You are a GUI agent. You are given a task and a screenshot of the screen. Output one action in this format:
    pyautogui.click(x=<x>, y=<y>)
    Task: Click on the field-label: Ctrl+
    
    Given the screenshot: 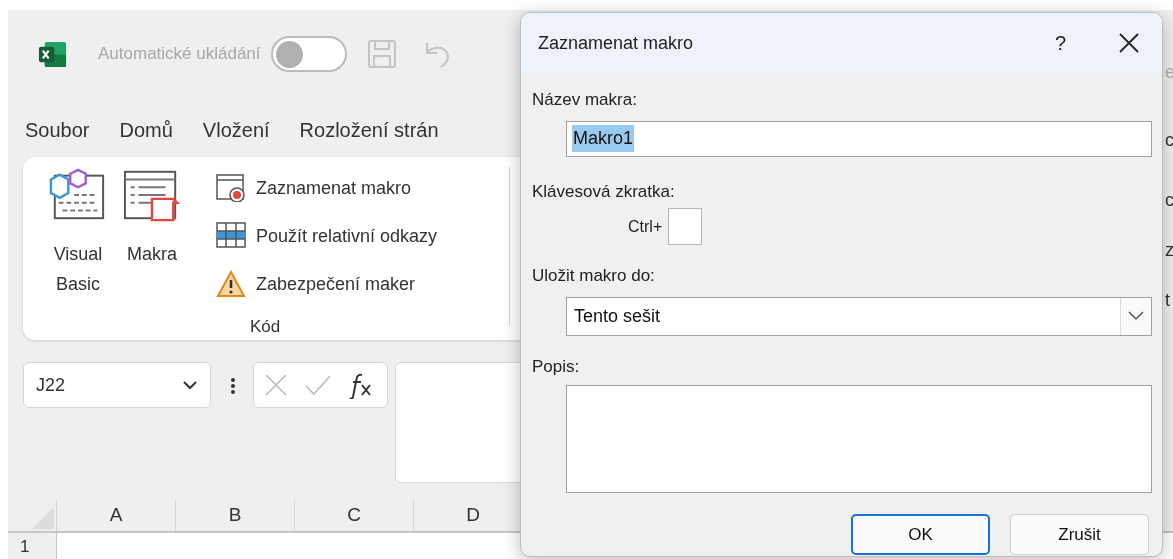 What is the action you would take?
    pyautogui.click(x=645, y=226)
    